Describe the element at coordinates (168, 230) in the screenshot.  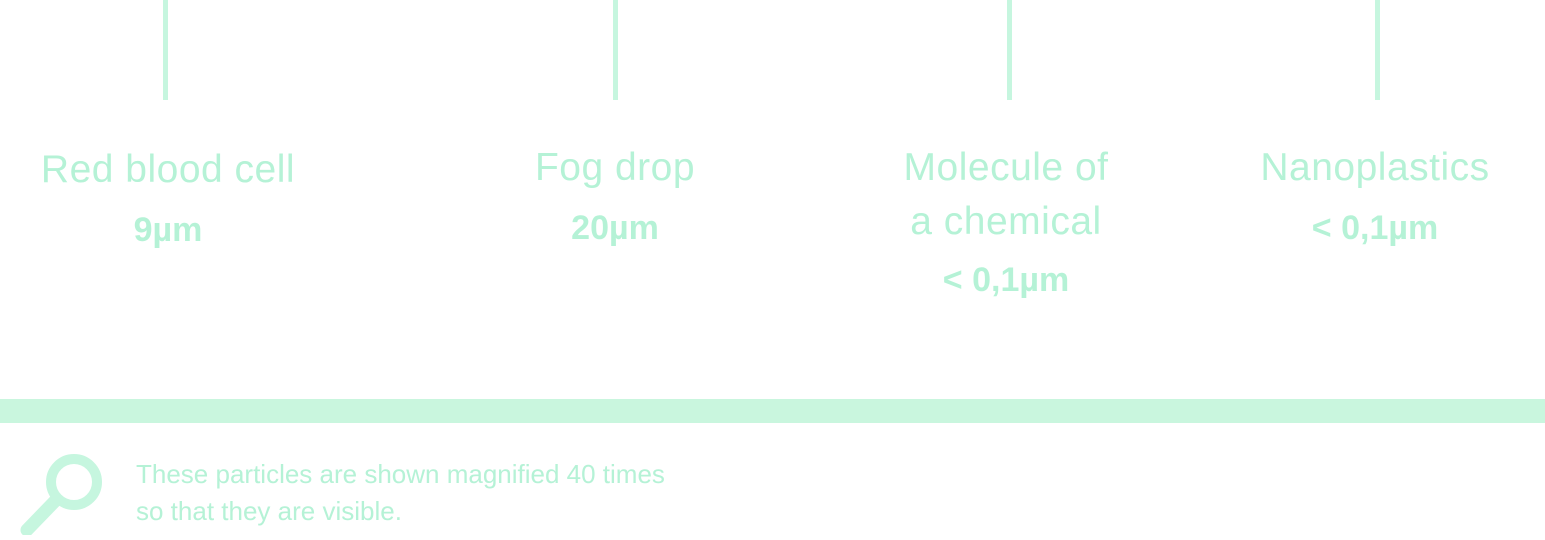
I see `particle-size: 9µm` at that location.